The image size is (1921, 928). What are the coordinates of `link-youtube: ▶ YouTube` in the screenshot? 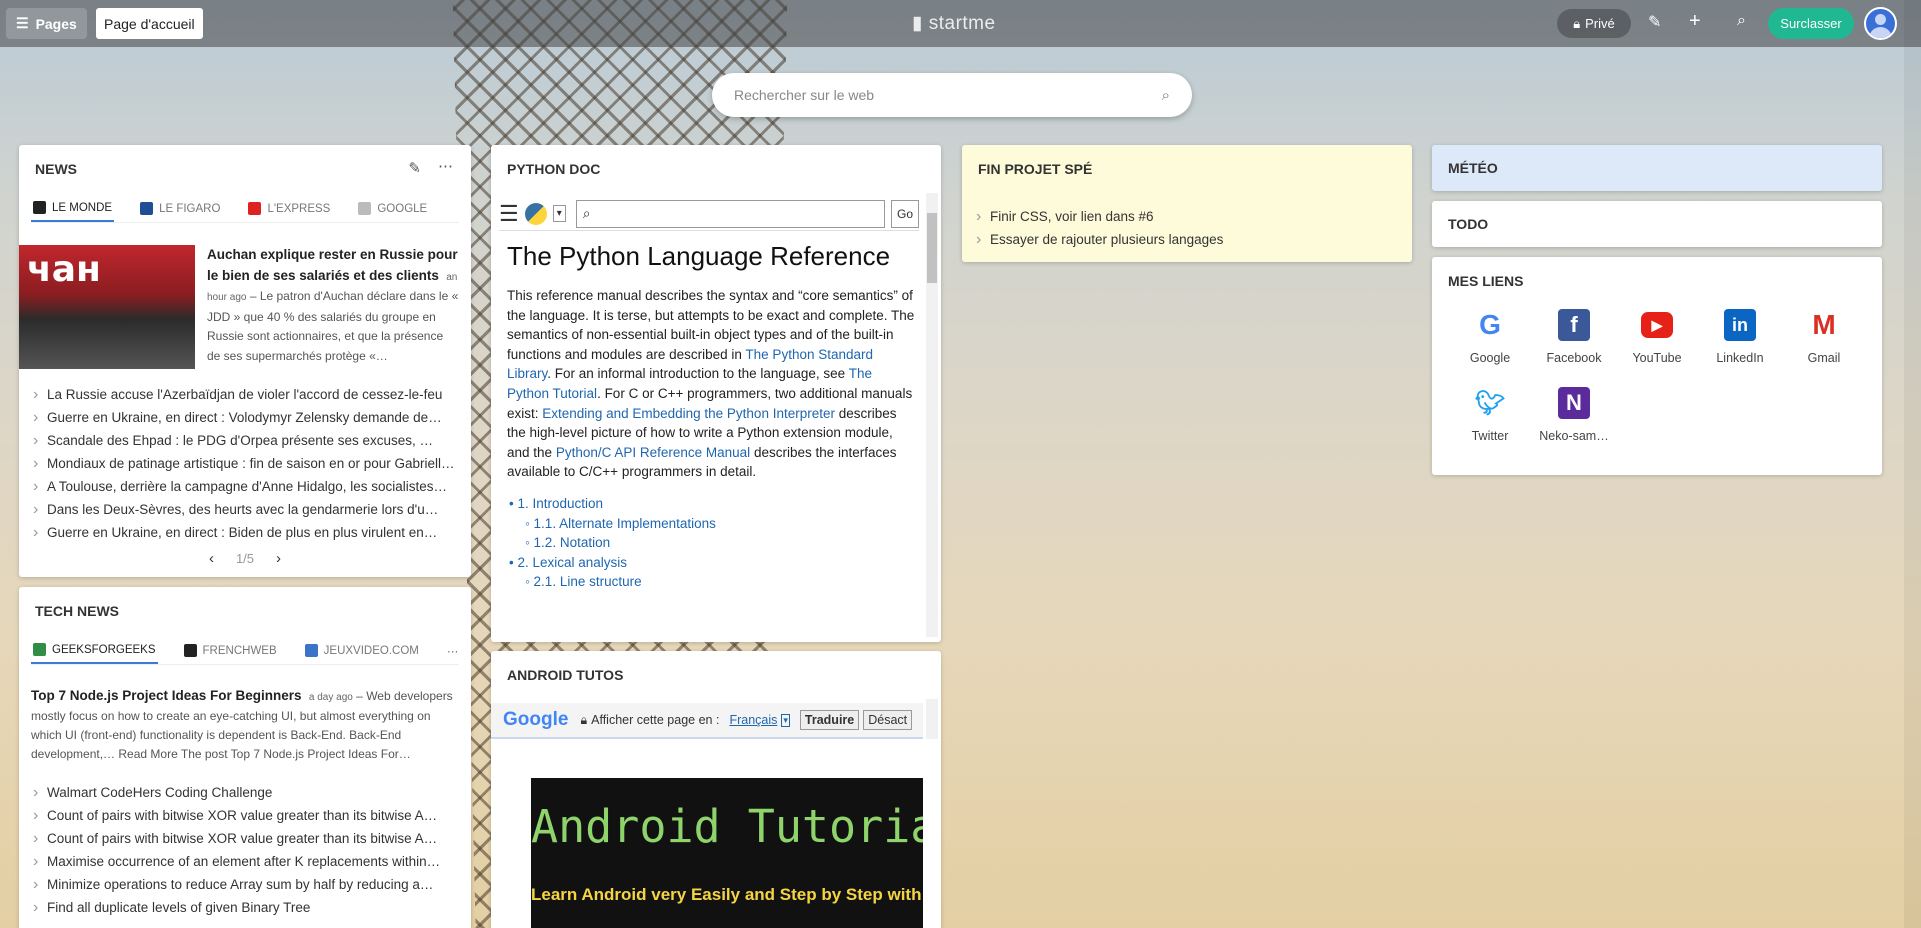 It's located at (1657, 337).